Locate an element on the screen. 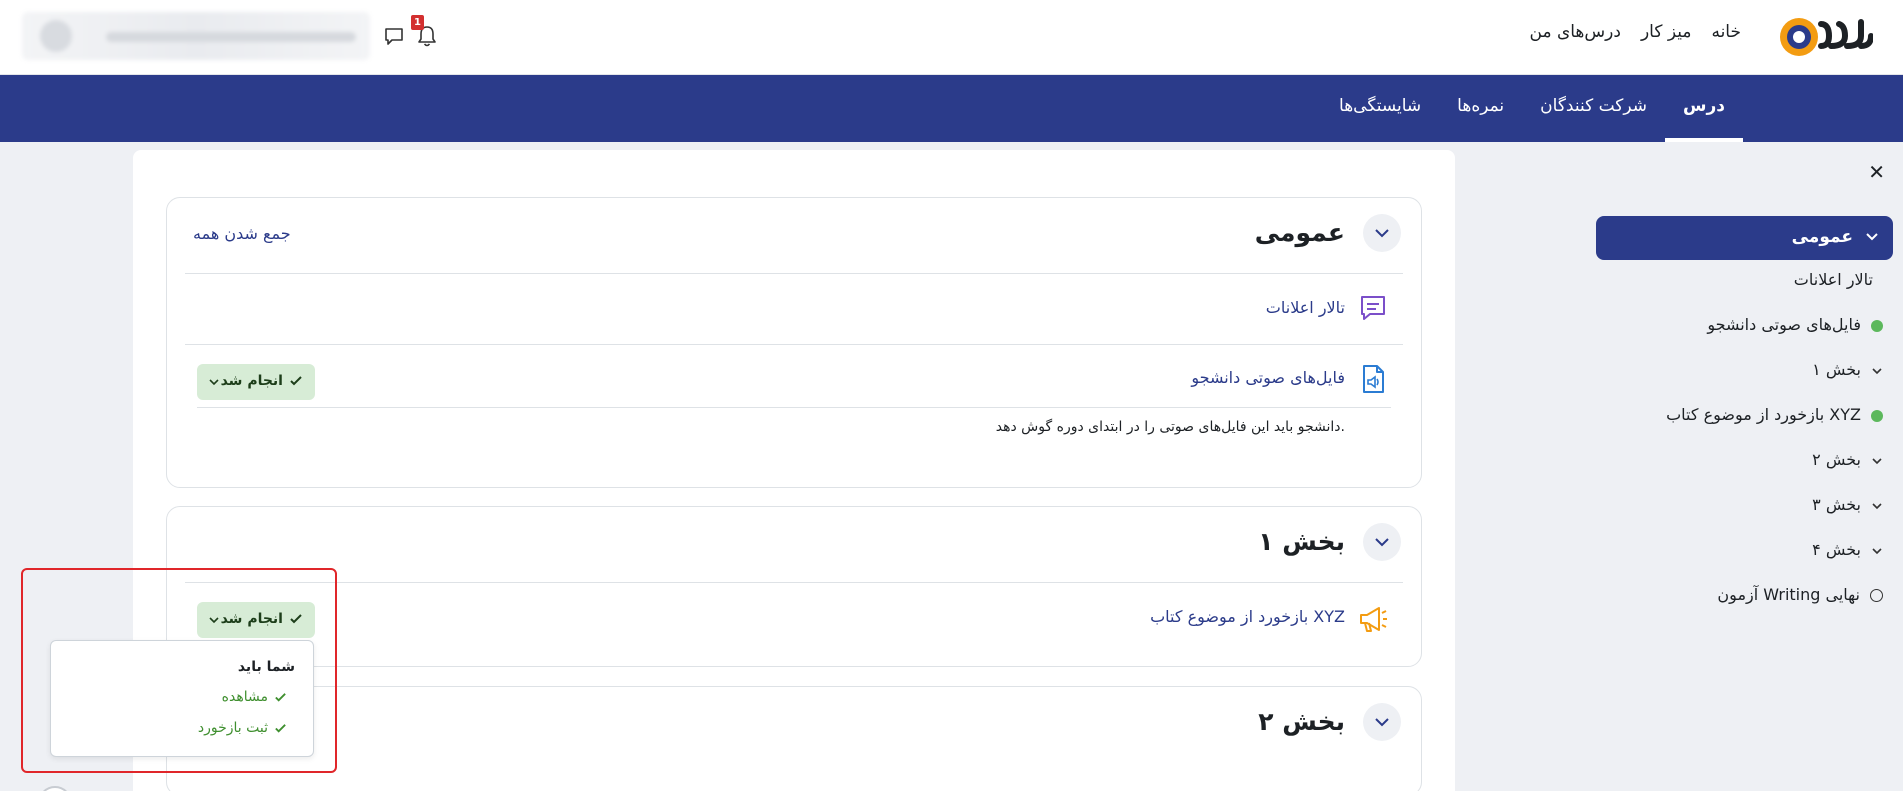 The width and height of the screenshot is (1903, 791). requirement-submit-feedback: ثبت بازخورد is located at coordinates (242, 728).